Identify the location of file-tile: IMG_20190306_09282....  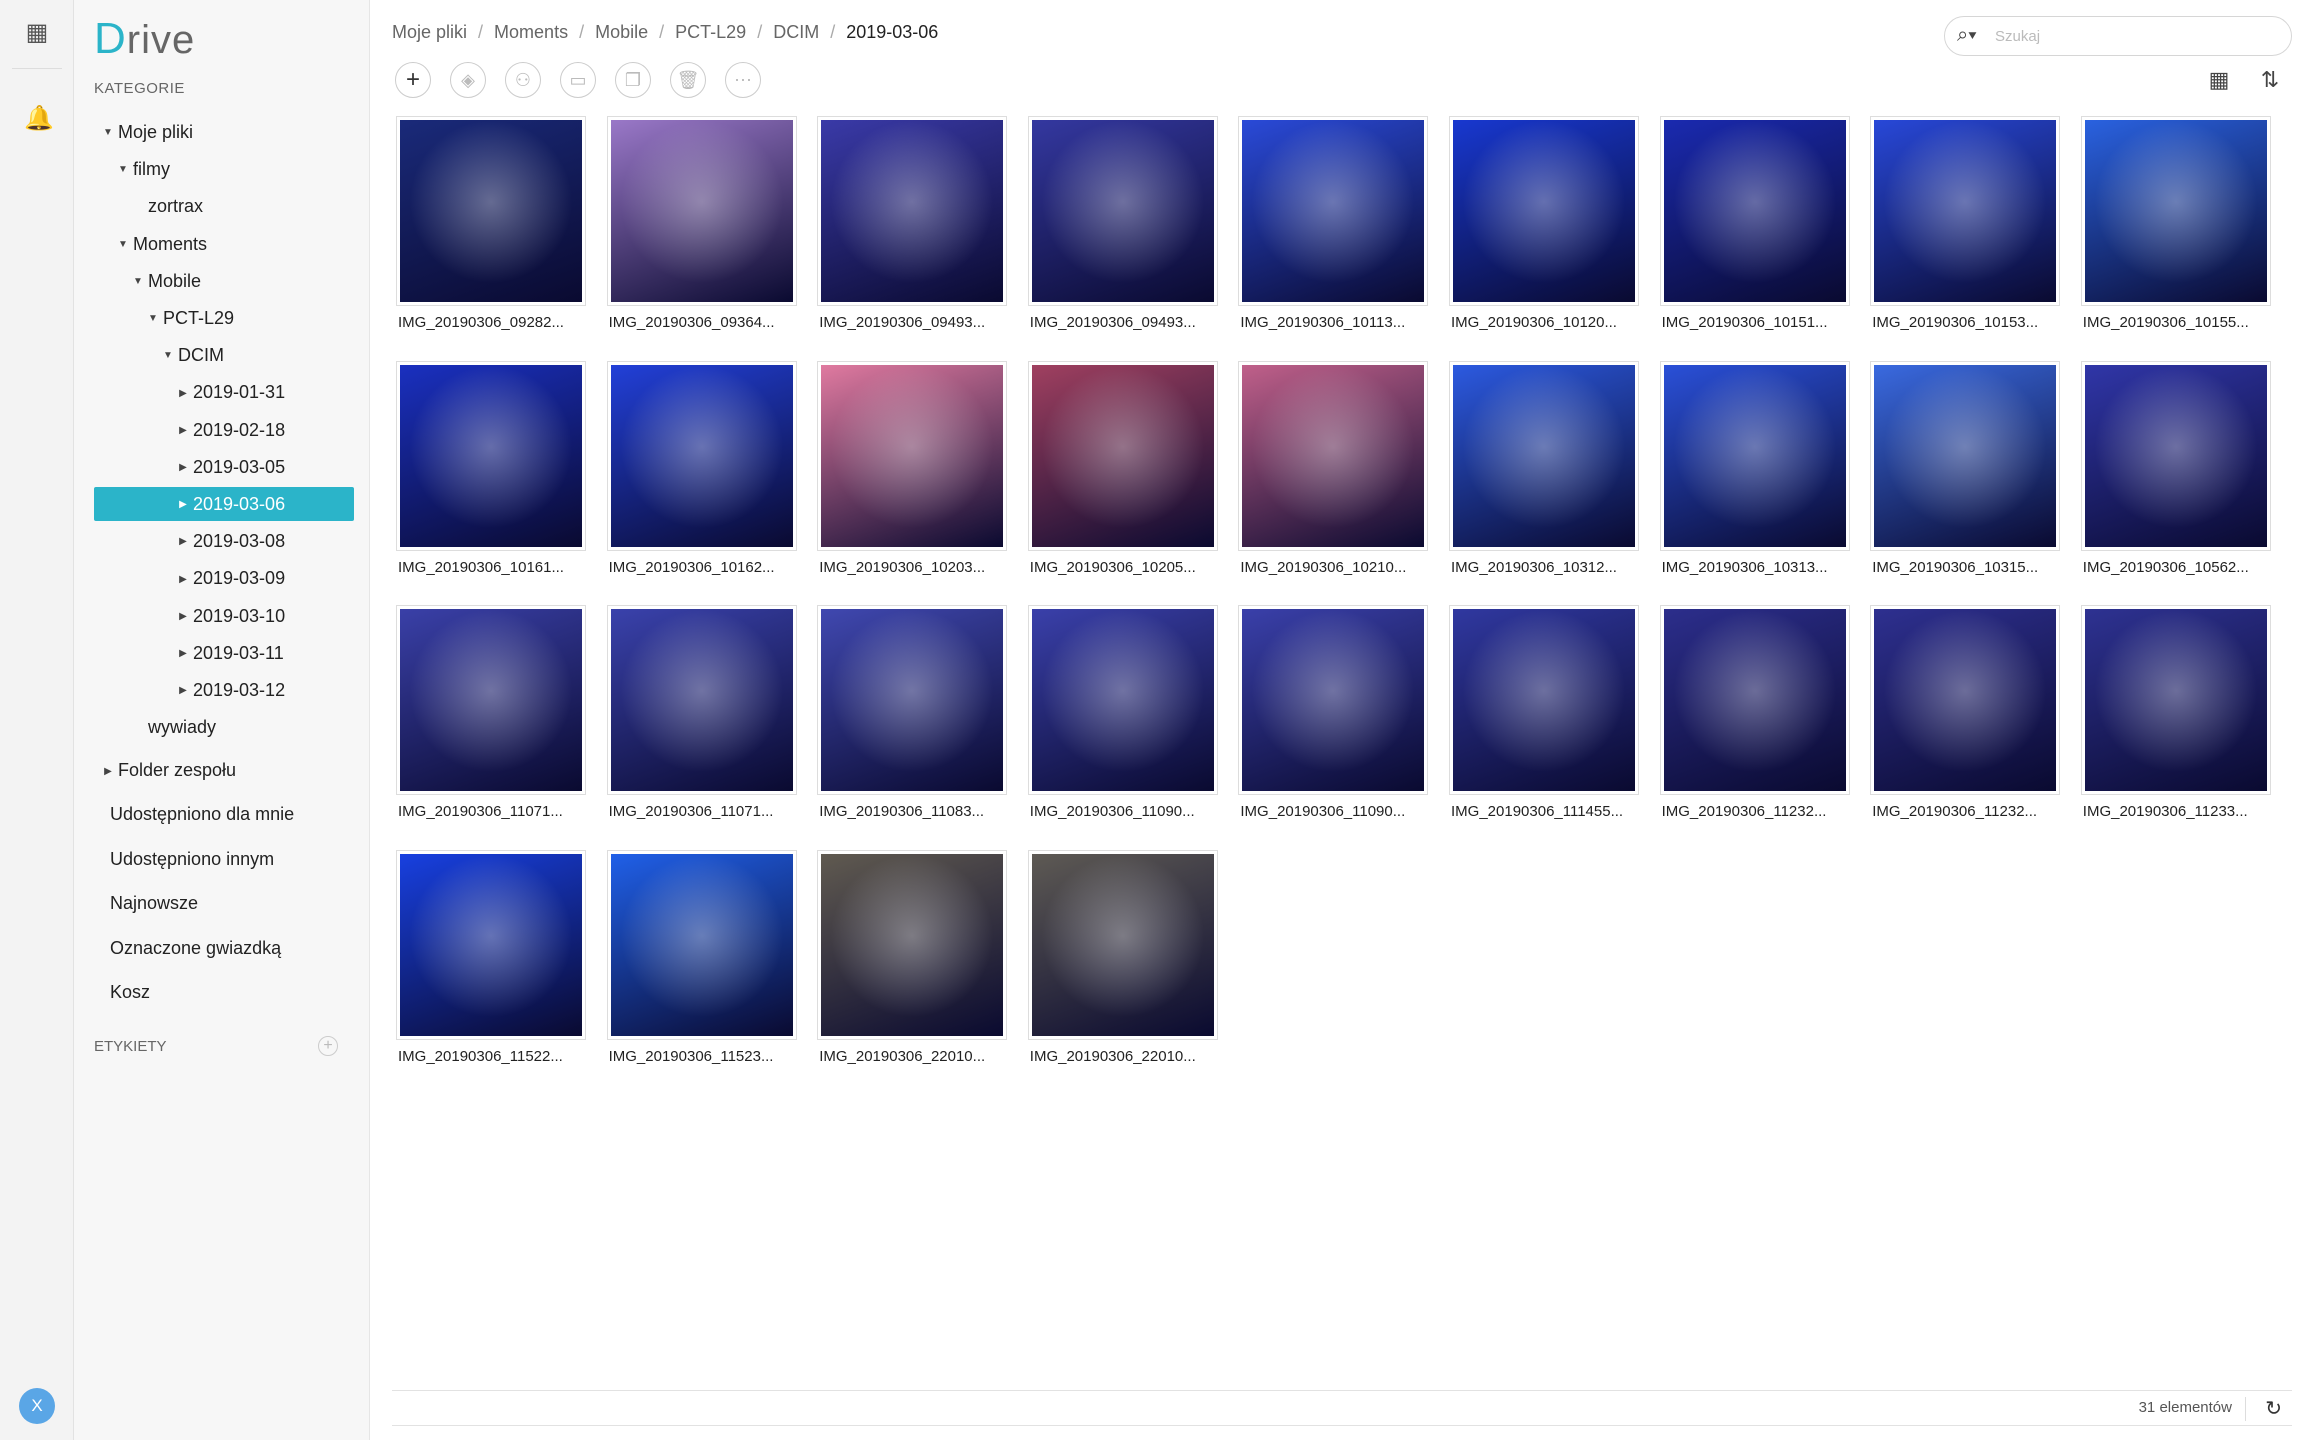
(491, 231).